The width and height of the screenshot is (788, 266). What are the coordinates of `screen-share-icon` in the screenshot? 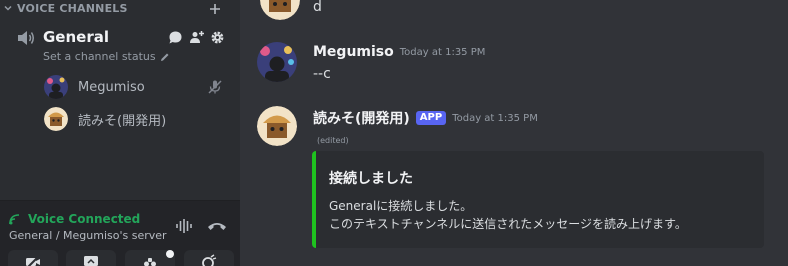 It's located at (91, 261).